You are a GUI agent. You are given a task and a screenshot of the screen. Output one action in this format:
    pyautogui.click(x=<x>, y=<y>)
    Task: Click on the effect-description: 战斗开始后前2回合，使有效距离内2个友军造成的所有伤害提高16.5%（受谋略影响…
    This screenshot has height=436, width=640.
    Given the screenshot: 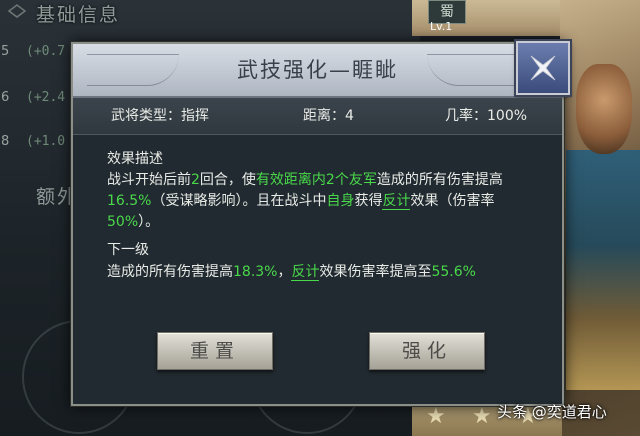 What is the action you would take?
    pyautogui.click(x=305, y=201)
    